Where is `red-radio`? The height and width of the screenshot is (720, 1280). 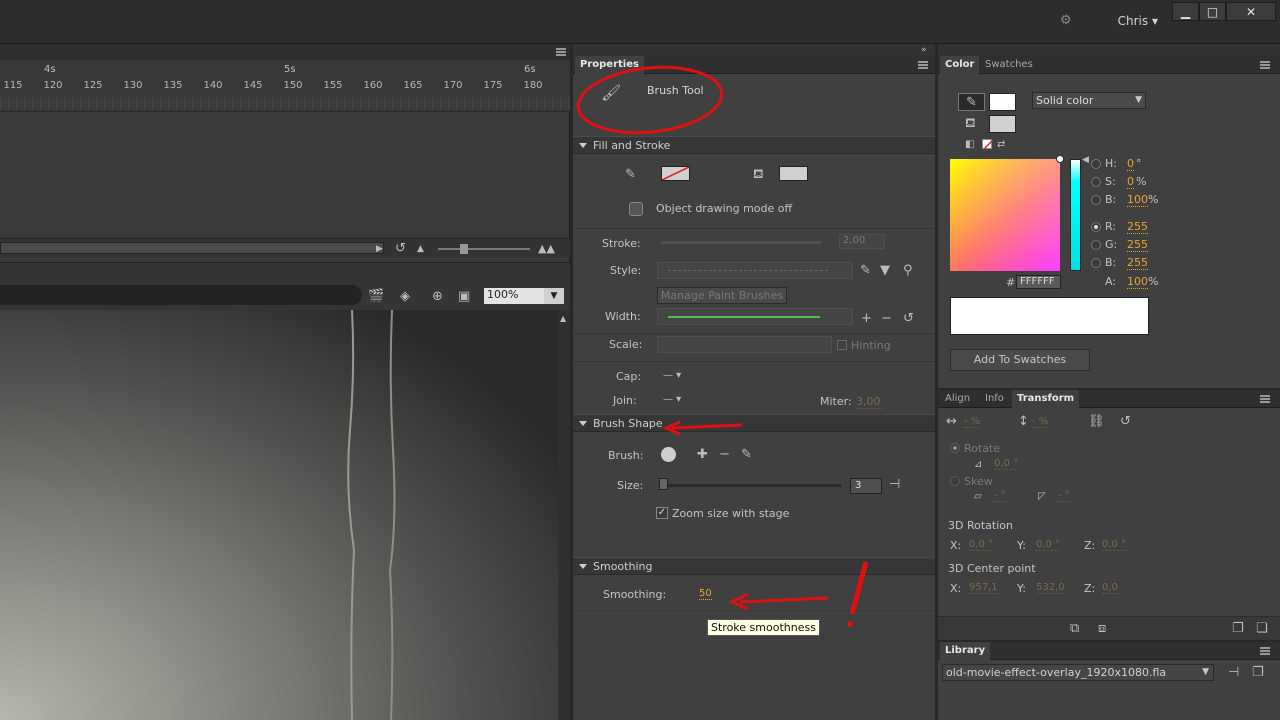
red-radio is located at coordinates (1096, 227).